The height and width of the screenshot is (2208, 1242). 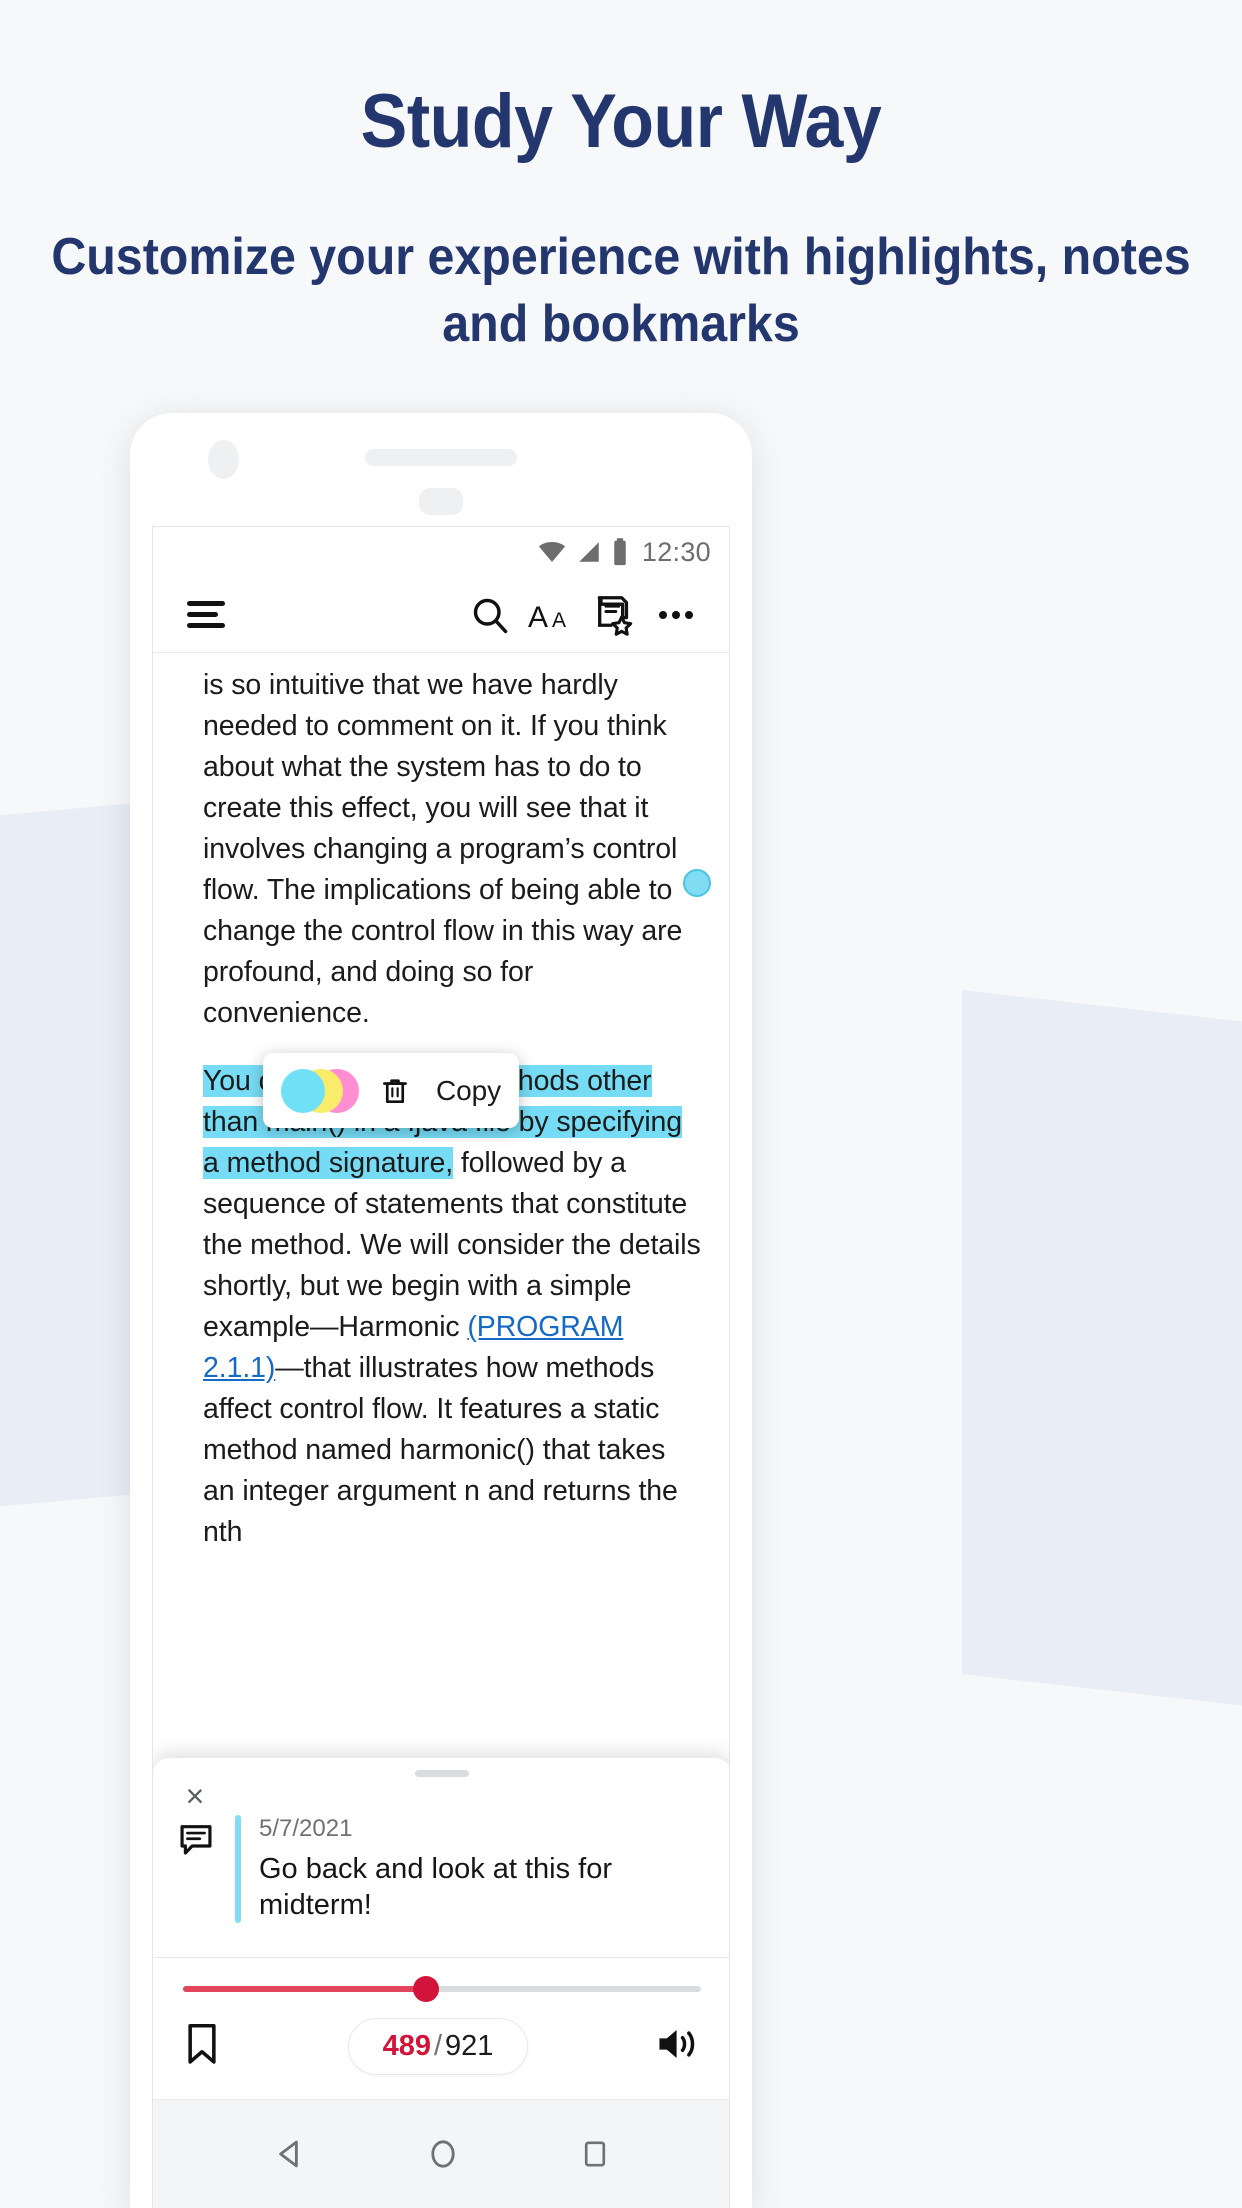 I want to click on search-icon, so click(x=490, y=615).